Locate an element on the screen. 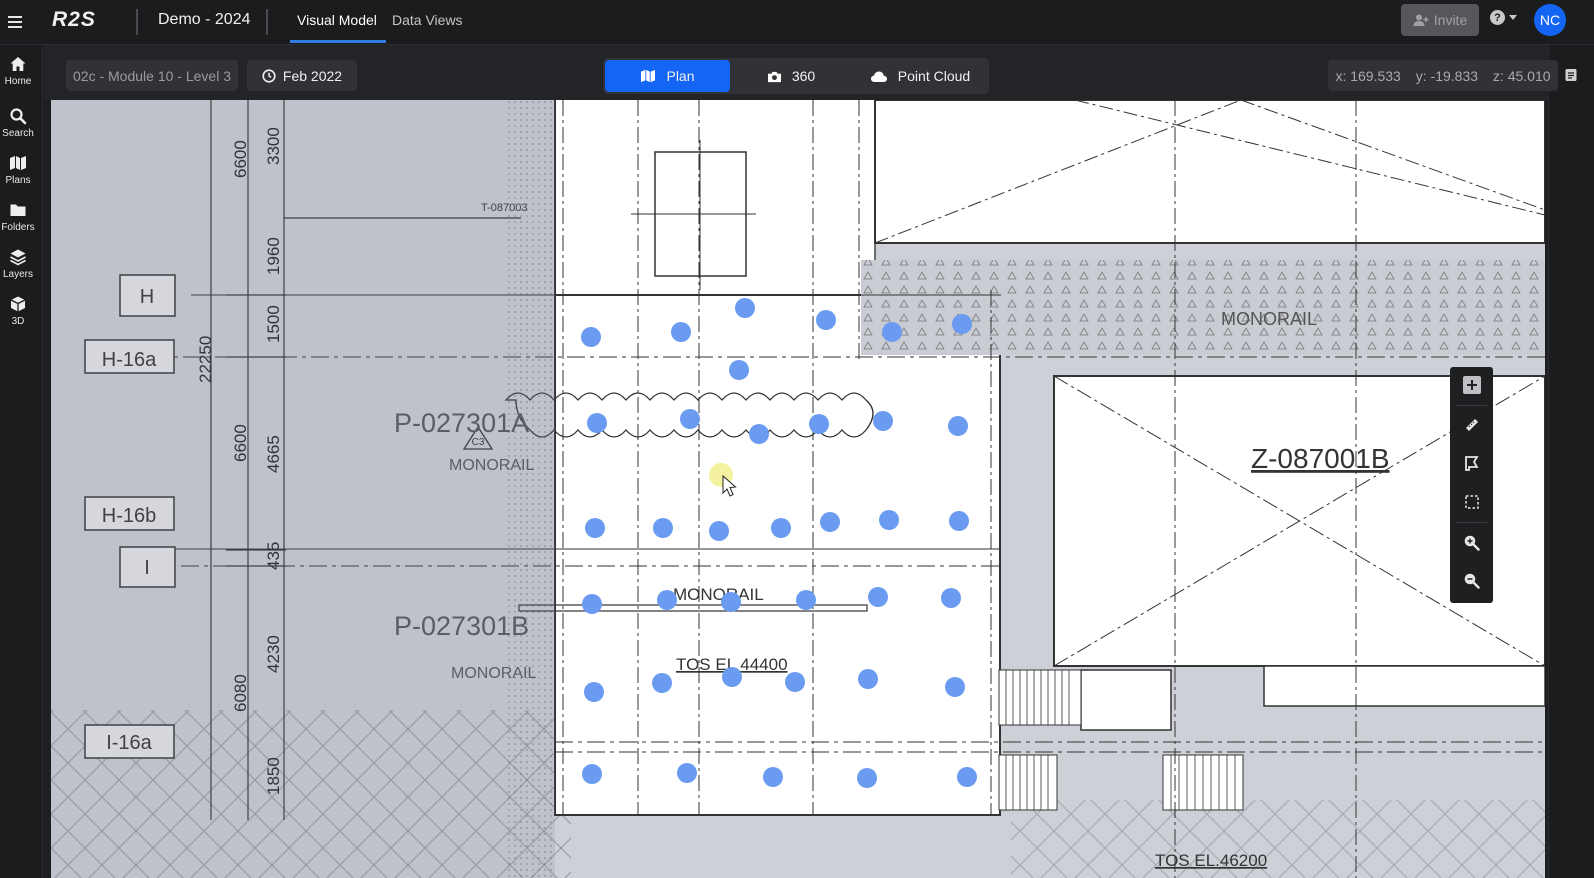 The height and width of the screenshot is (878, 1594). left-nav: Home Search Plans Folders Layers 3D is located at coordinates (21, 461).